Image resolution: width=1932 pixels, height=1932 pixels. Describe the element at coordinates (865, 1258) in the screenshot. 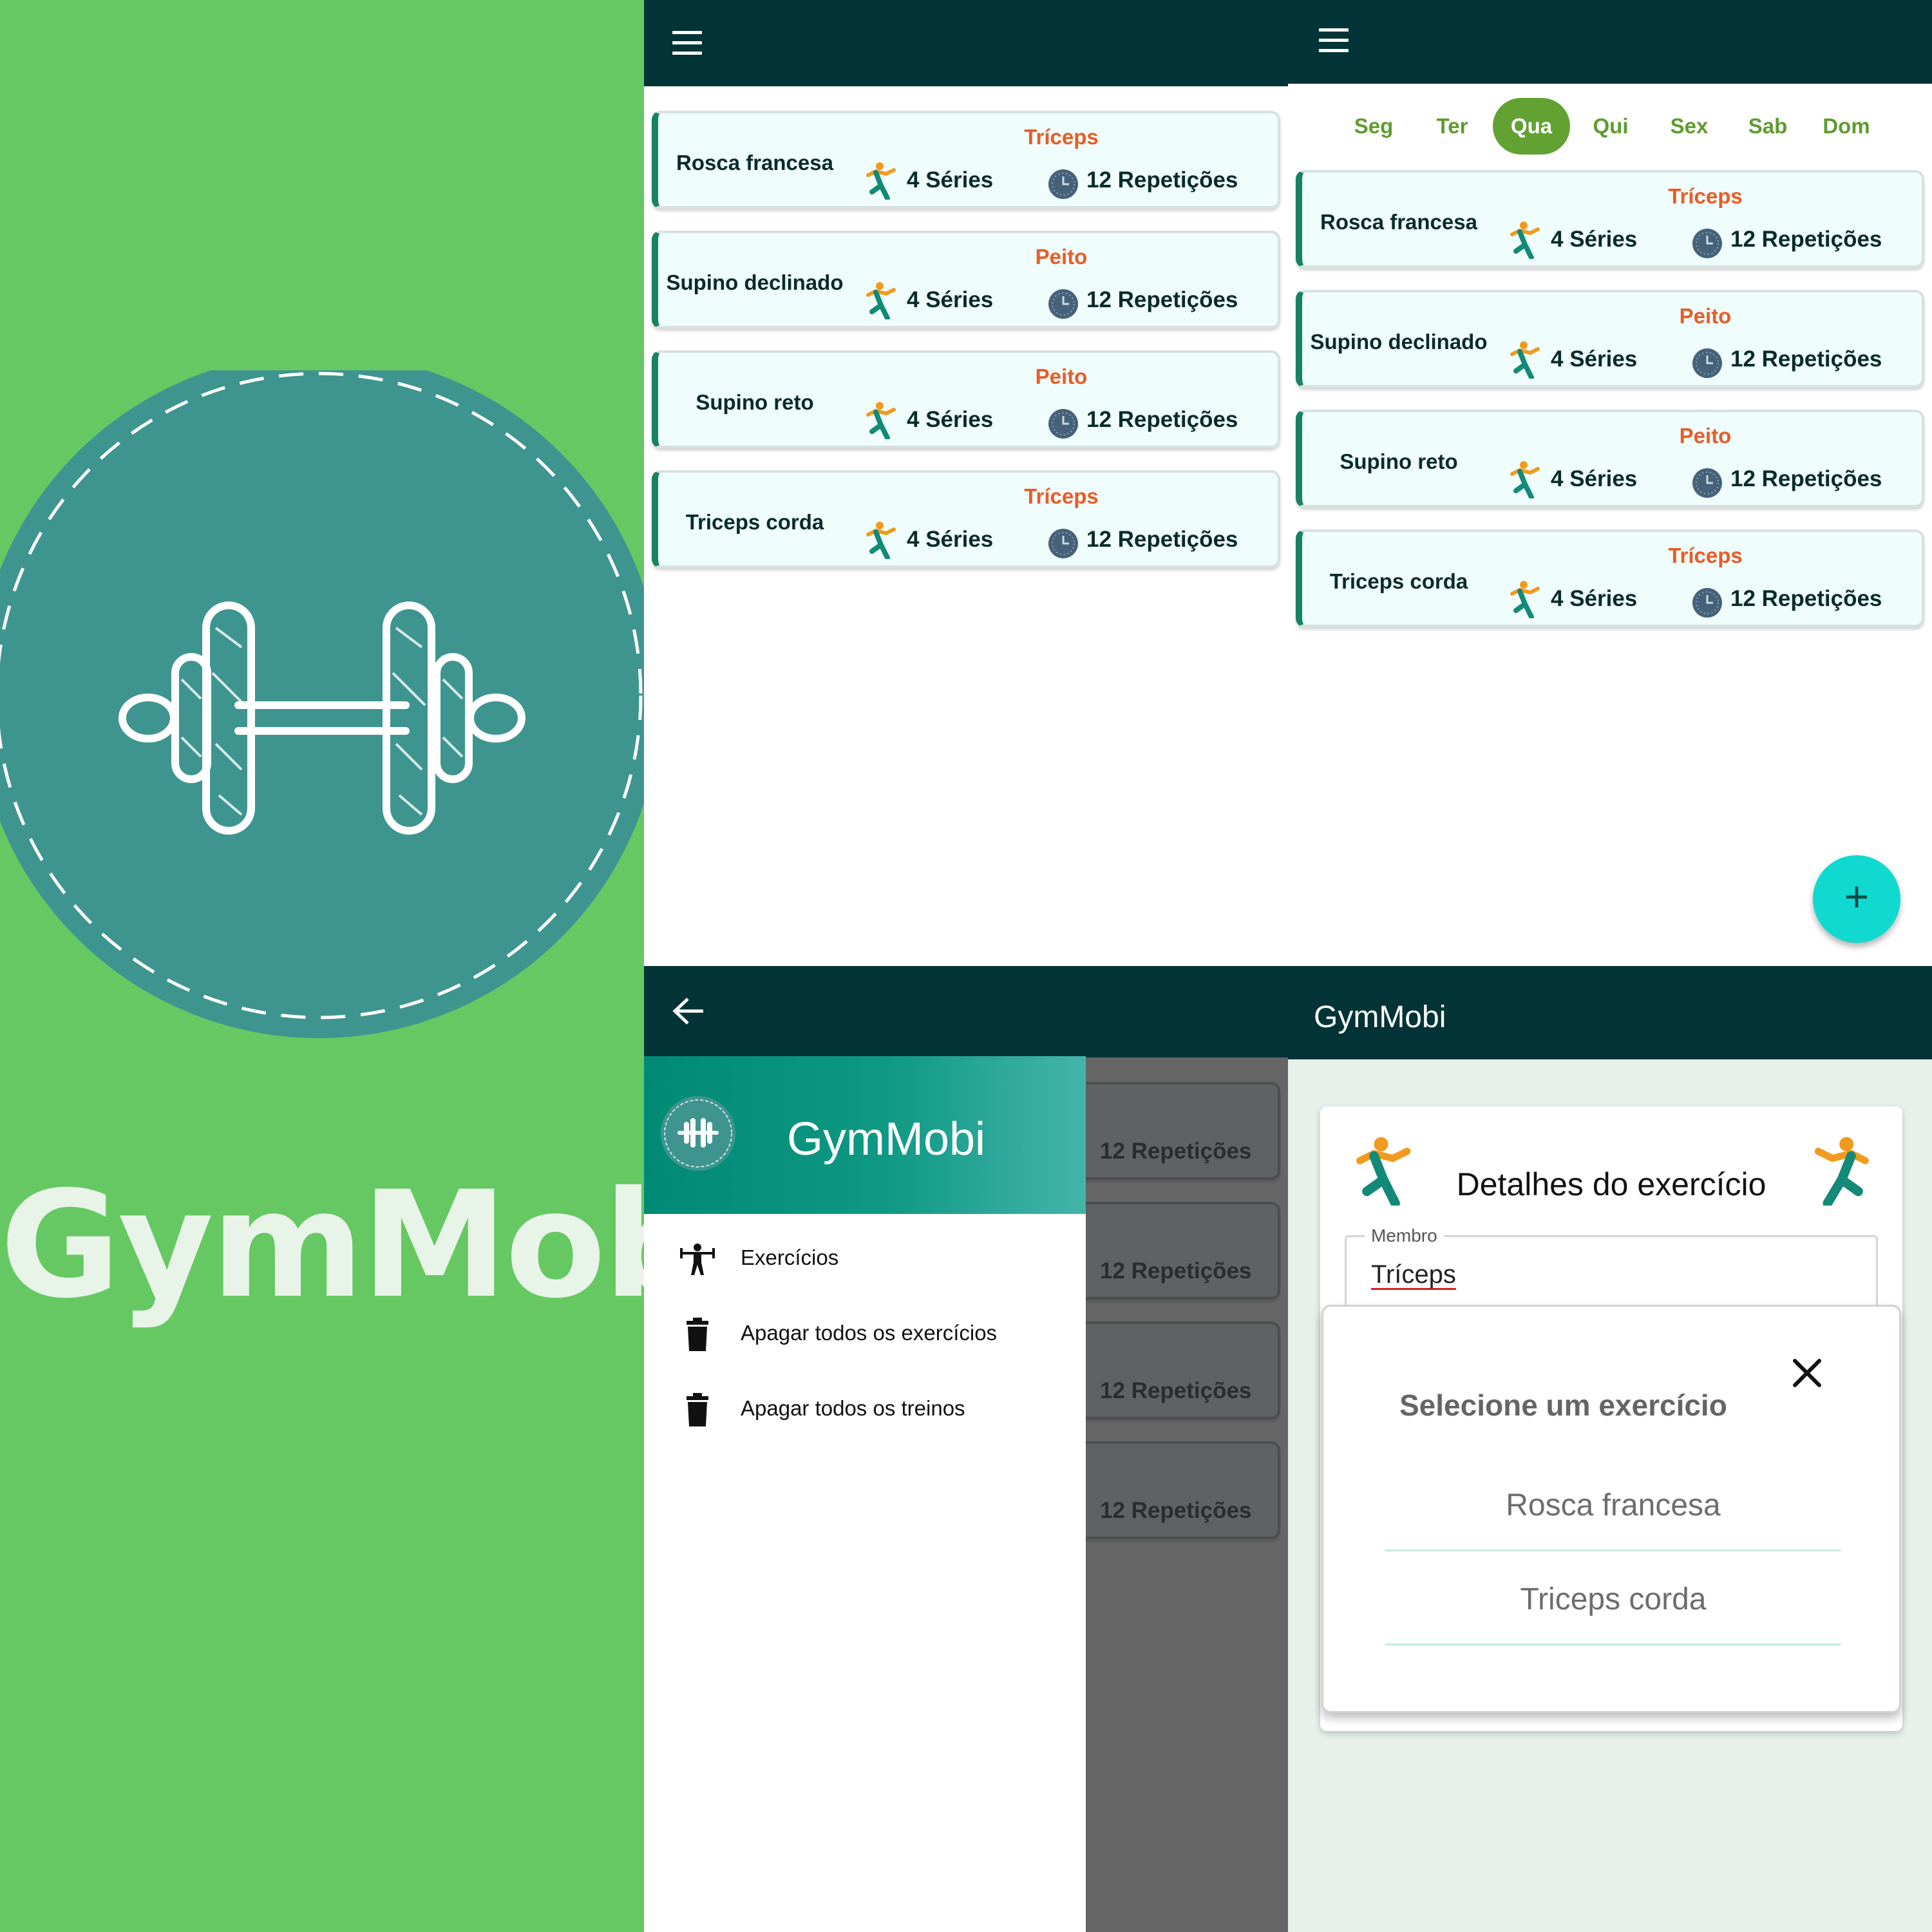

I see `menu-item-exercises: Exercícios` at that location.